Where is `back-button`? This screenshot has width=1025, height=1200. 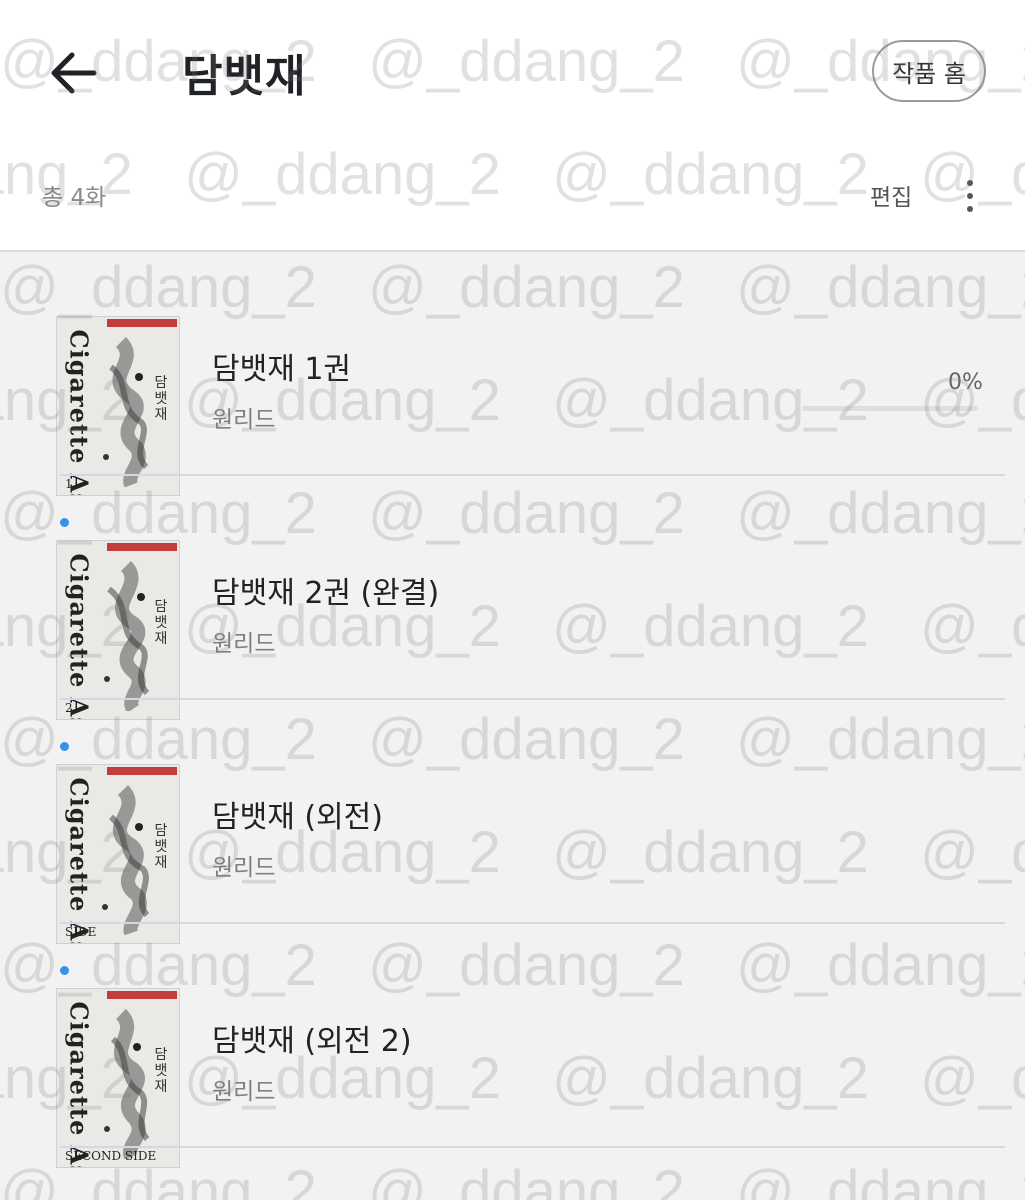 back-button is located at coordinates (73, 73).